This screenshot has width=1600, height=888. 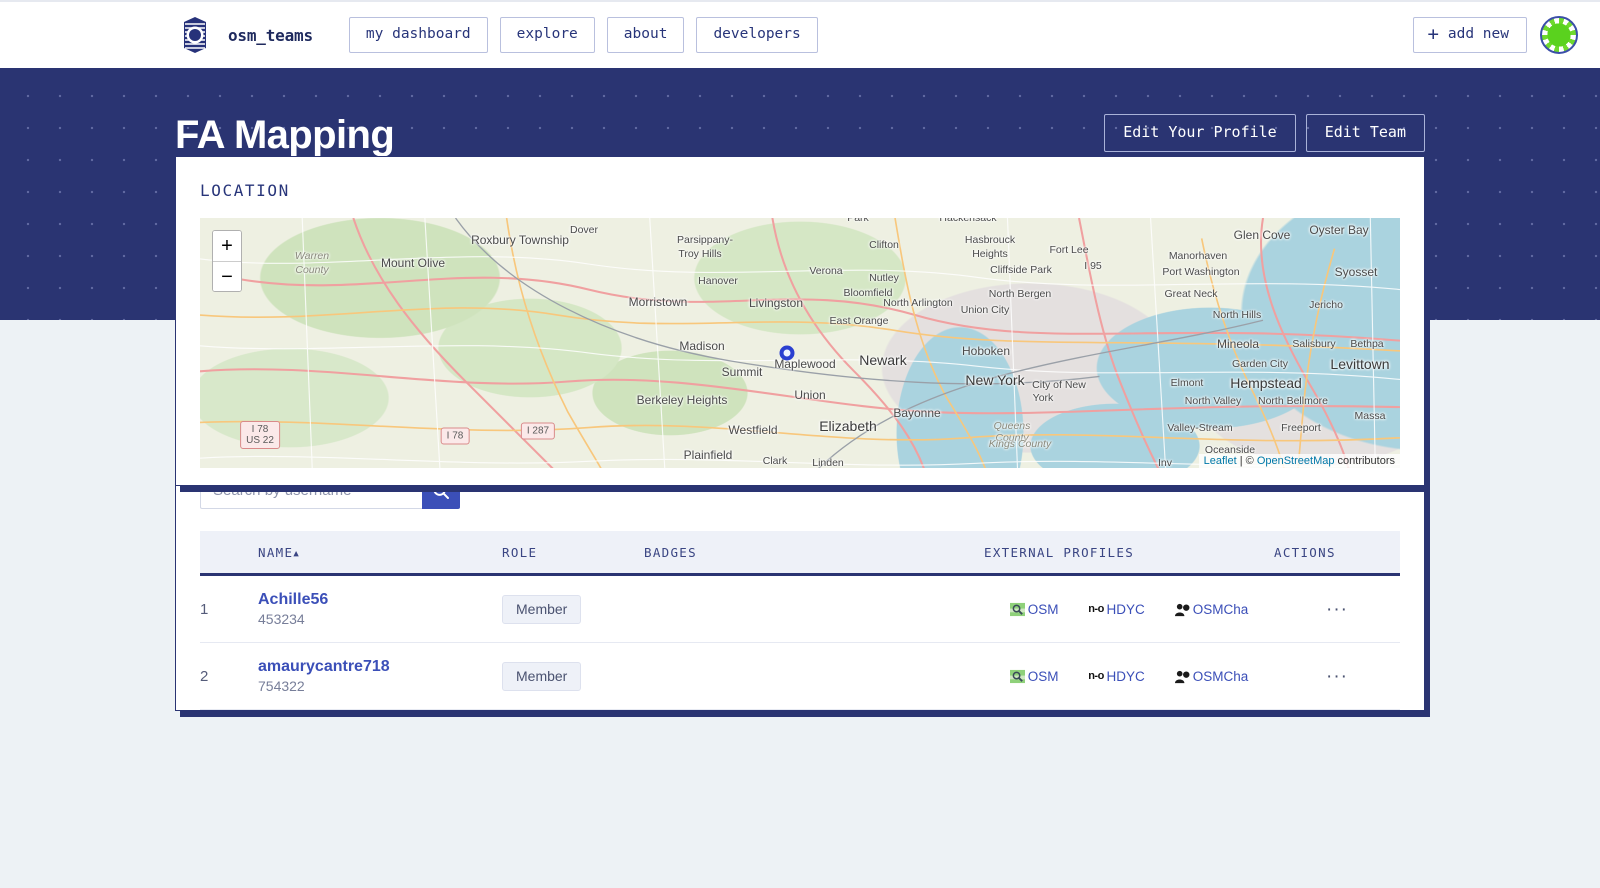 What do you see at coordinates (573, 553) in the screenshot?
I see `column-role: ROLE` at bounding box center [573, 553].